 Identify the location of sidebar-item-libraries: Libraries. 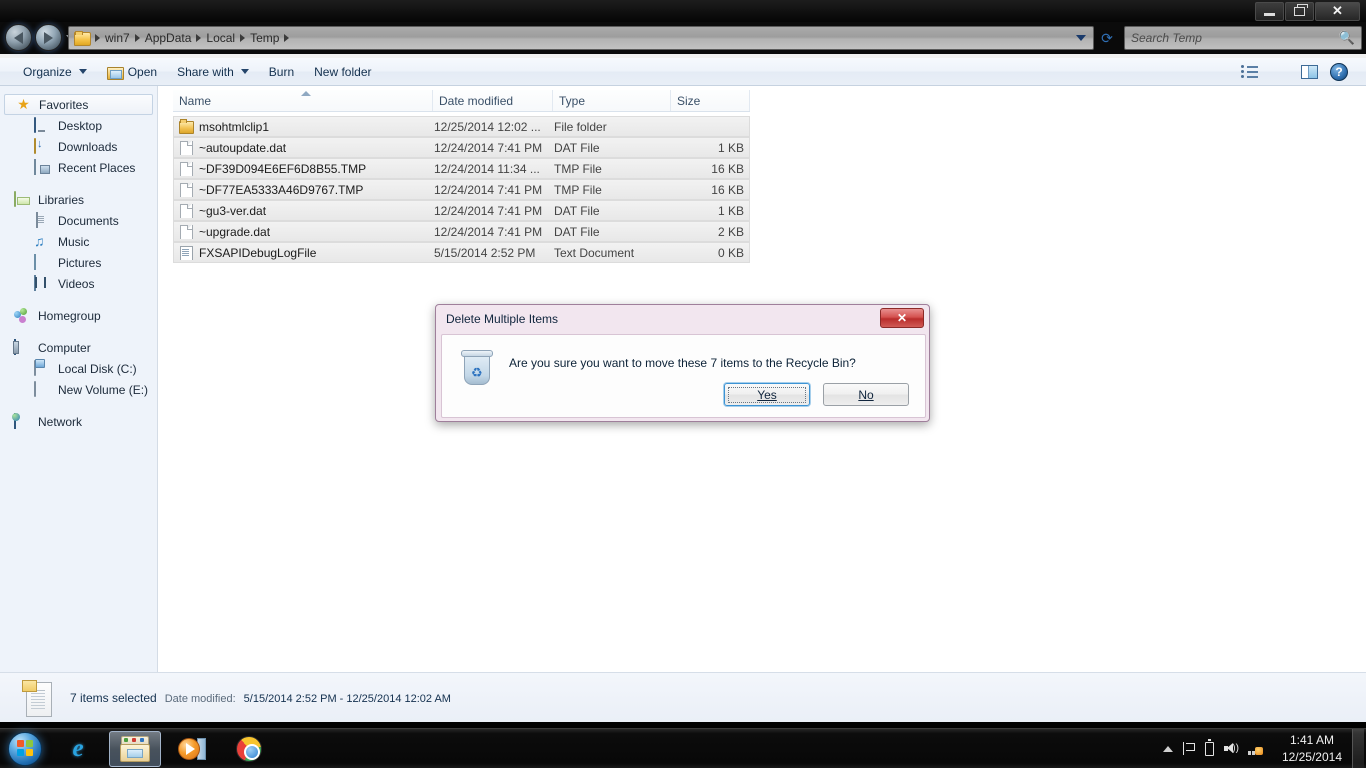
(78, 199).